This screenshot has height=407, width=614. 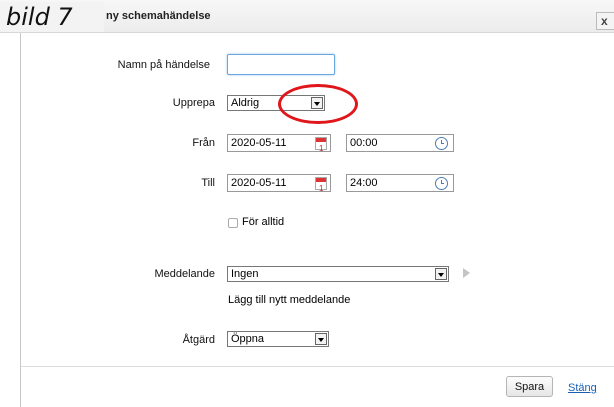 What do you see at coordinates (338, 274) in the screenshot?
I see `message-select: Ingen` at bounding box center [338, 274].